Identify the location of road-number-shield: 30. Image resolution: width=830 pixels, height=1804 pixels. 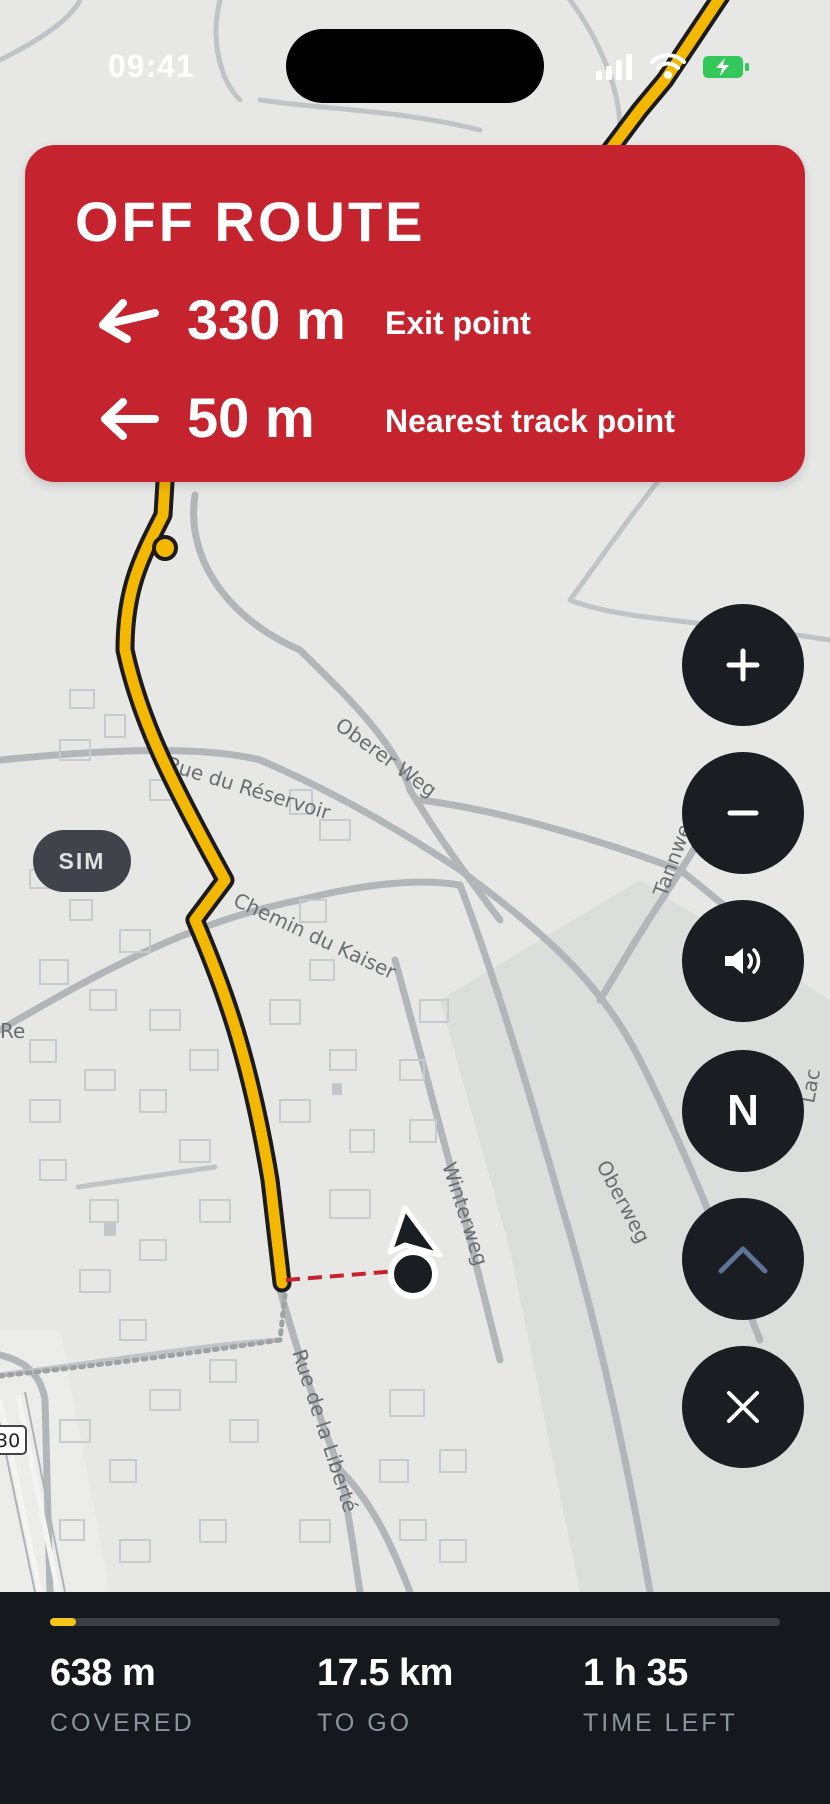
(13, 1440).